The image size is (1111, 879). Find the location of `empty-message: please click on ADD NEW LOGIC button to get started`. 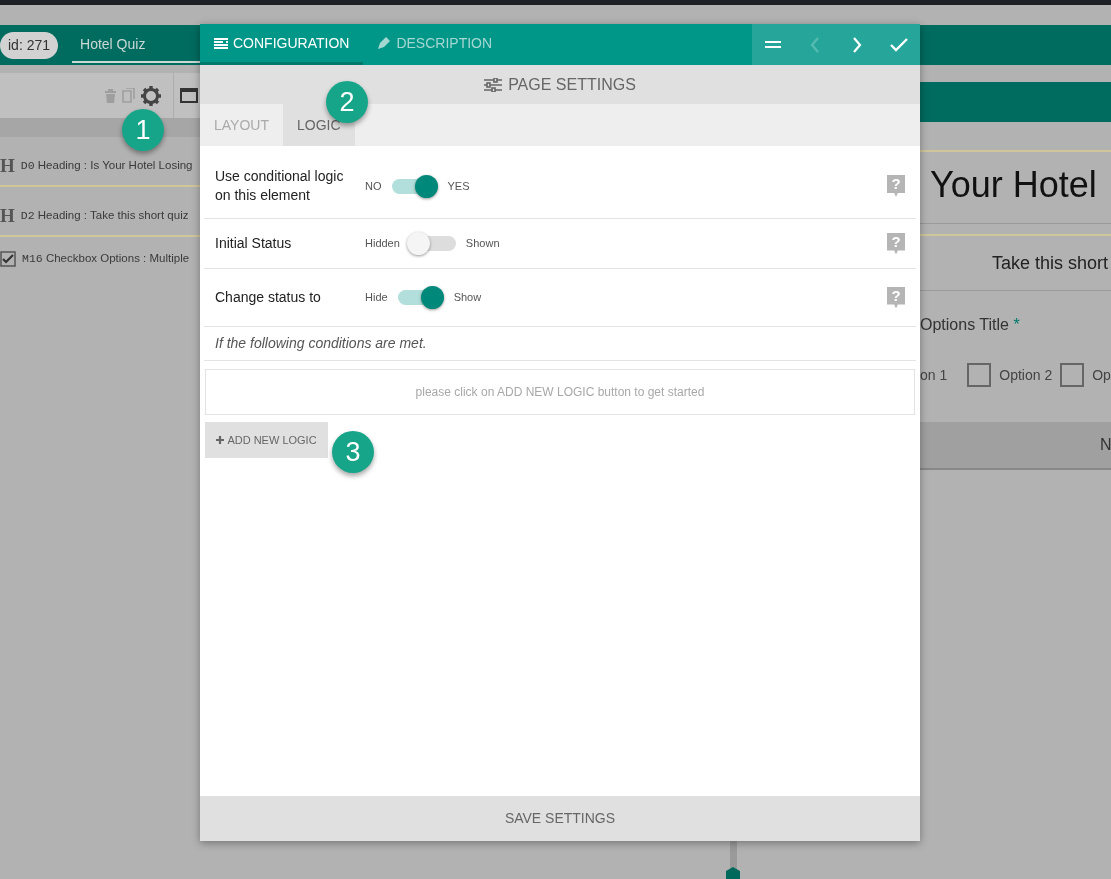

empty-message: please click on ADD NEW LOGIC button to get started is located at coordinates (560, 392).